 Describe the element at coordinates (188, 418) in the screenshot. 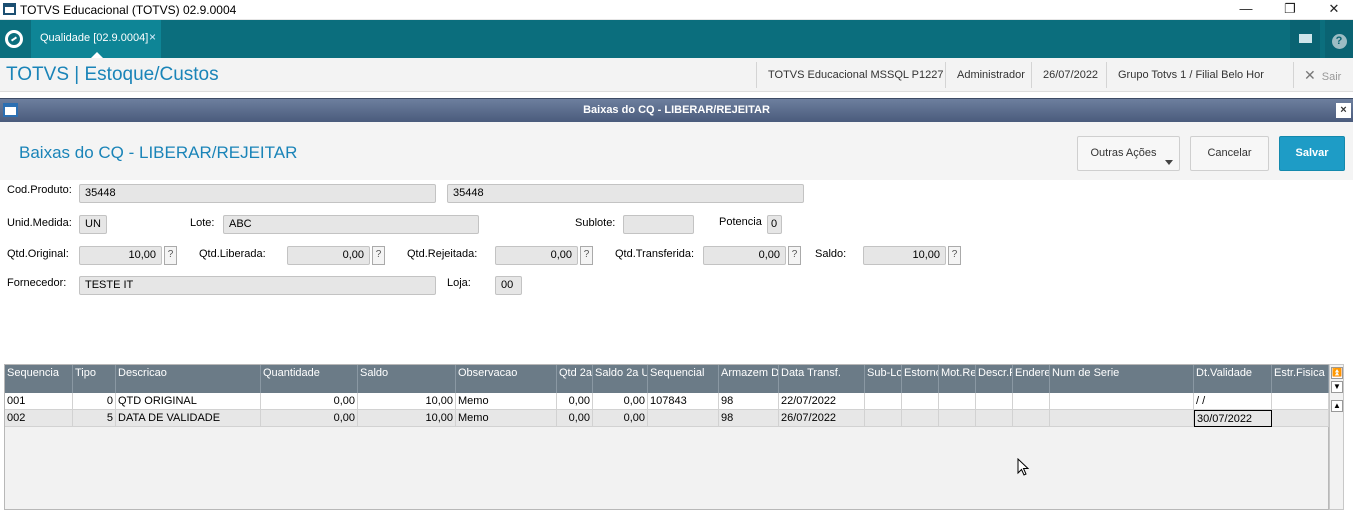

I see `table-cell: DATA DE VALIDADE` at that location.